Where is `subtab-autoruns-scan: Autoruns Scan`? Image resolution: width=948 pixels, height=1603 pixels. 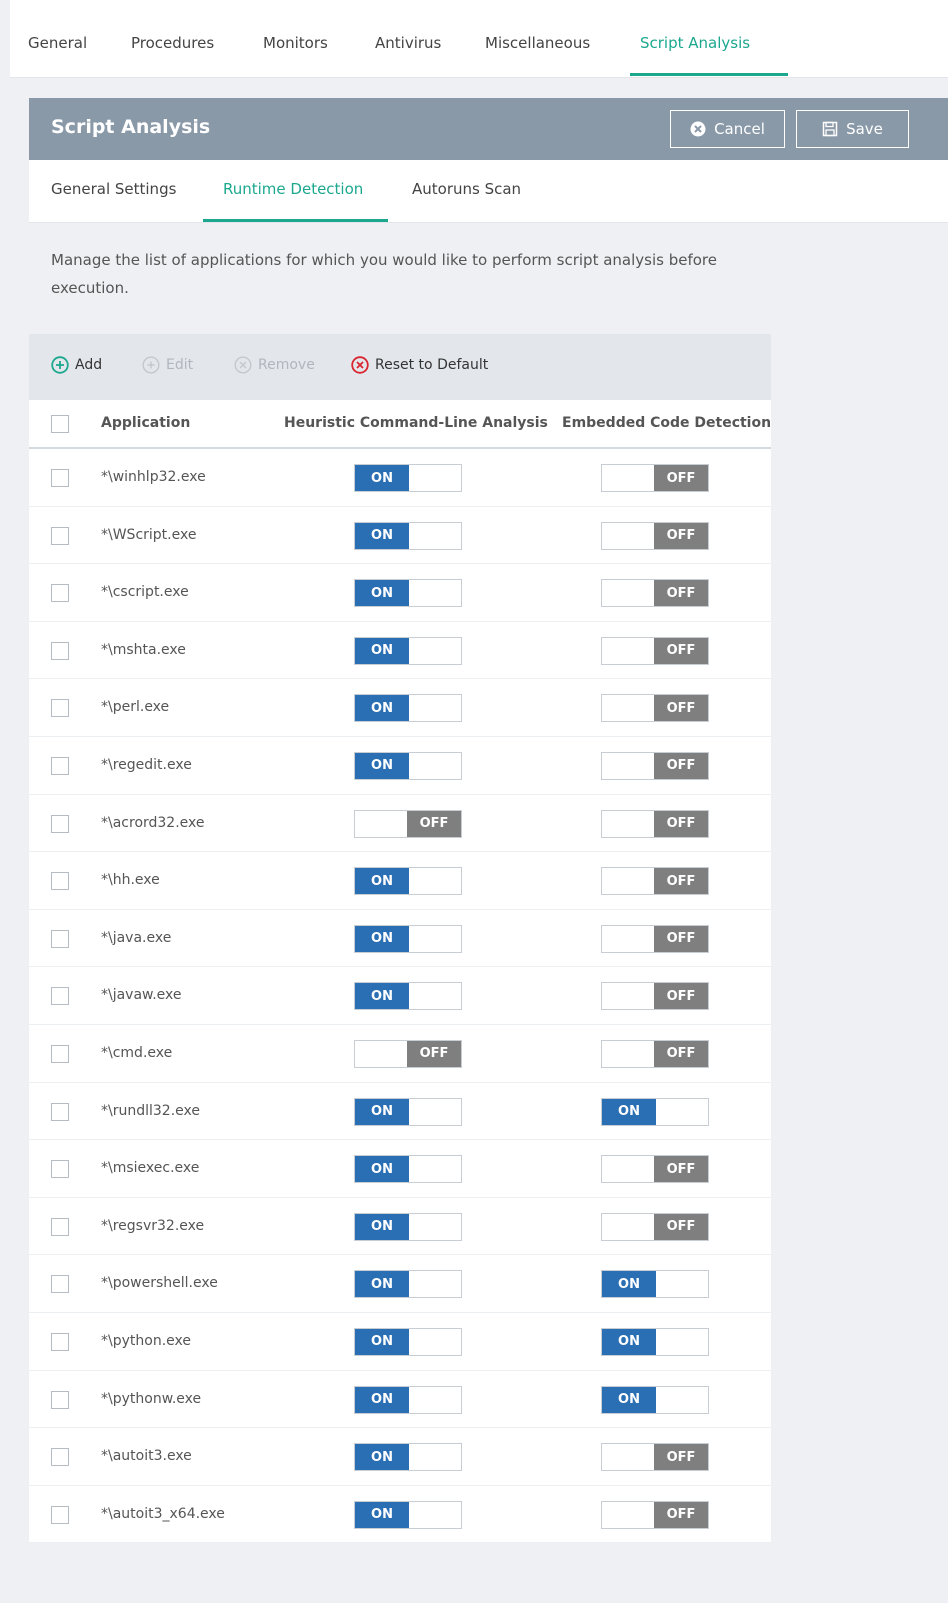 subtab-autoruns-scan: Autoruns Scan is located at coordinates (466, 189).